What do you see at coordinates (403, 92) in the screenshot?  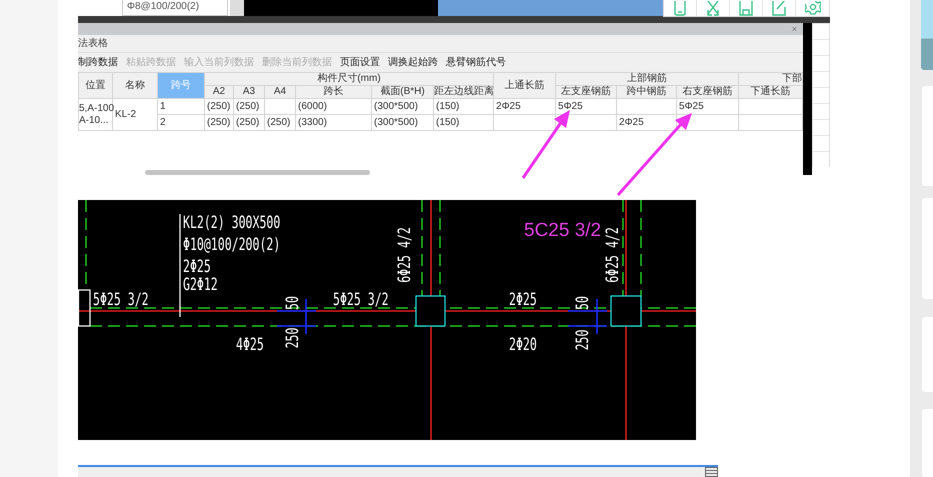 I see `column-header: 截面(B*H)` at bounding box center [403, 92].